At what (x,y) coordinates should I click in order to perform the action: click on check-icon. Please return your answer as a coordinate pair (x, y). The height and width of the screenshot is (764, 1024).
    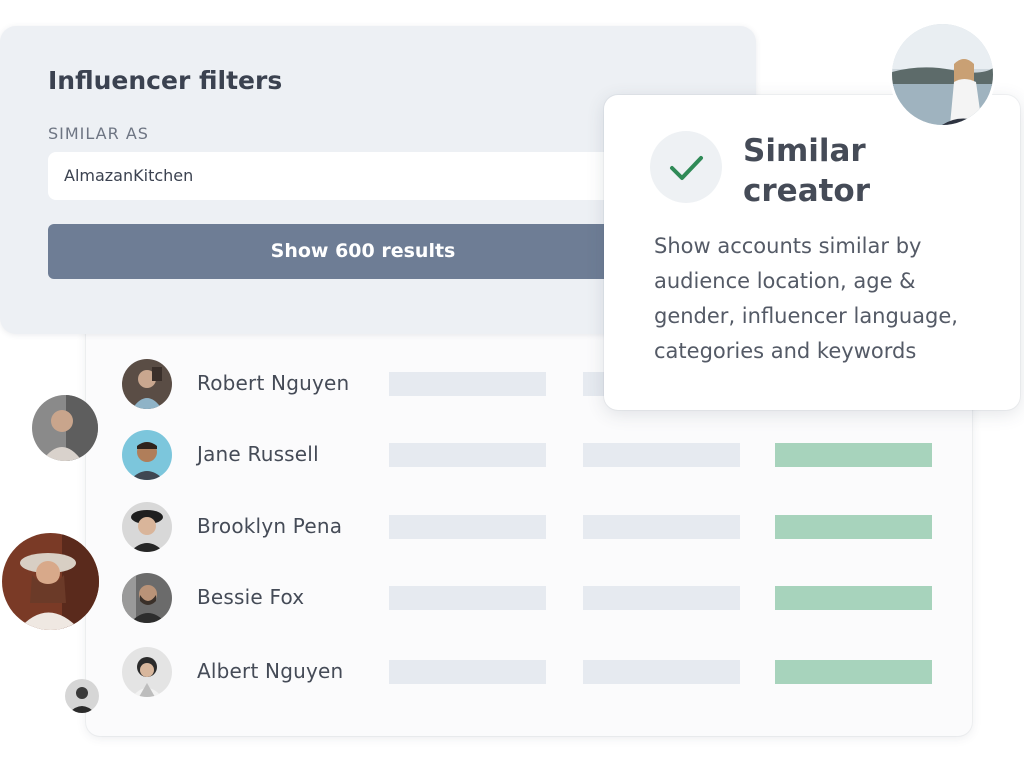
    Looking at the image, I should click on (686, 167).